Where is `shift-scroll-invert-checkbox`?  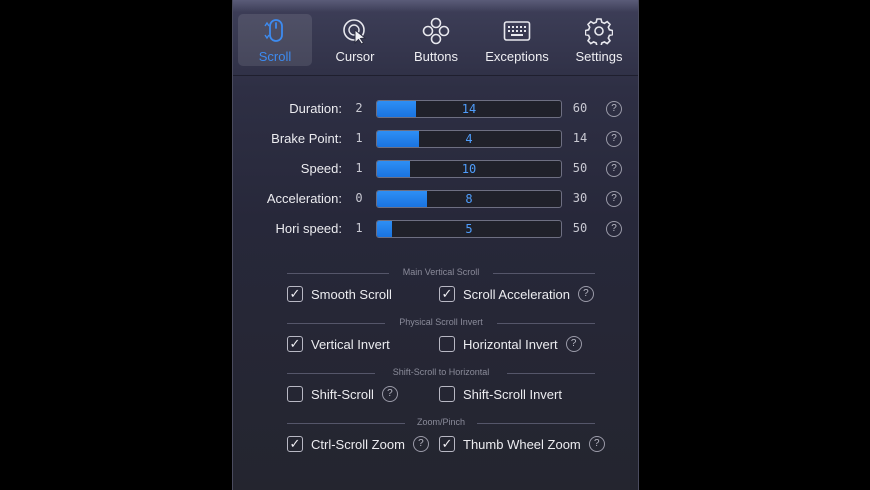 shift-scroll-invert-checkbox is located at coordinates (447, 394).